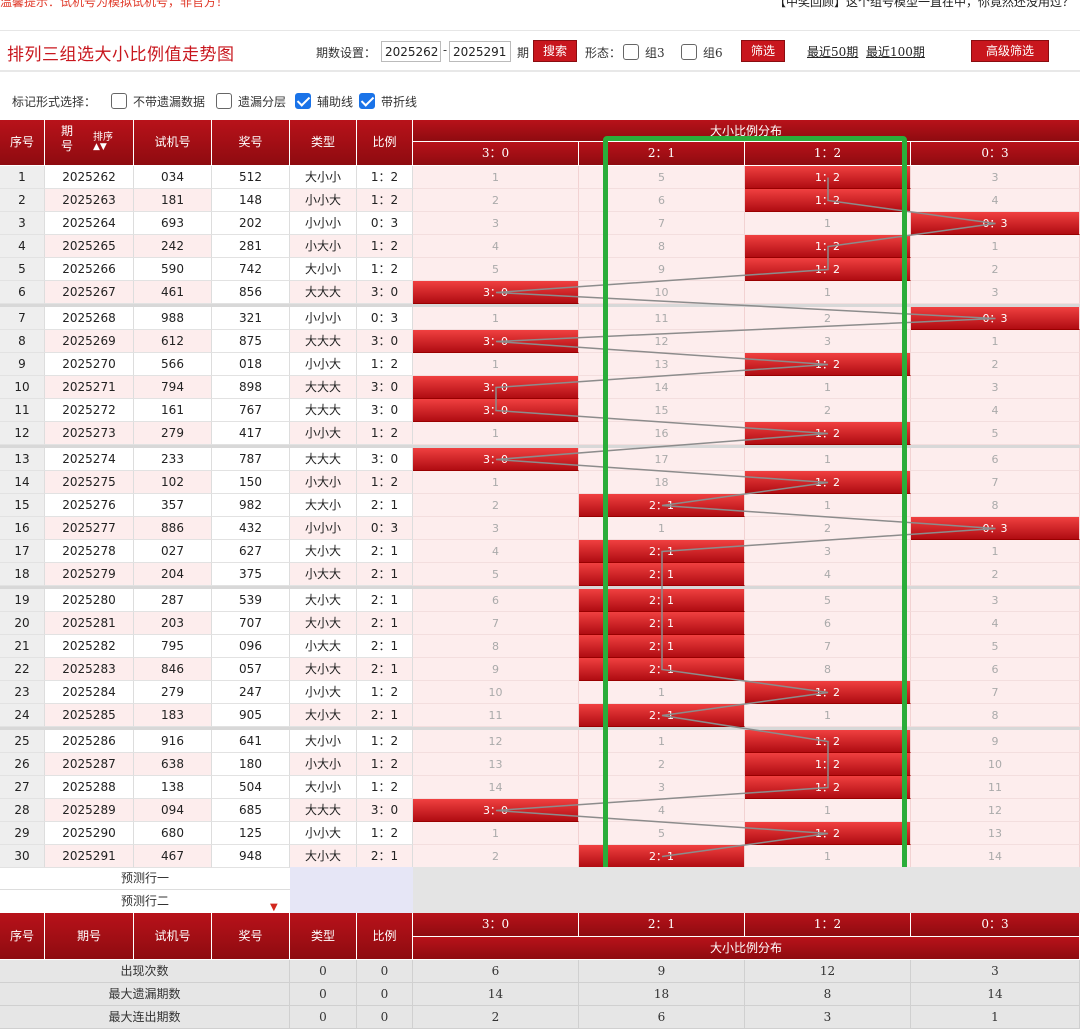 This screenshot has height=1029, width=1080. Describe the element at coordinates (145, 994) in the screenshot. I see `stat-label: 最大遗漏期数` at that location.